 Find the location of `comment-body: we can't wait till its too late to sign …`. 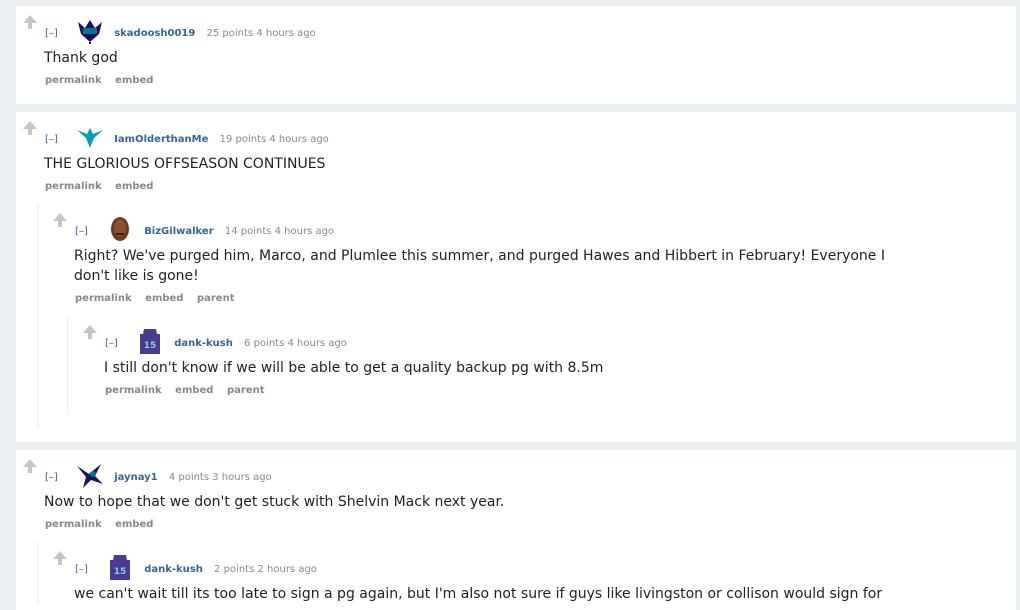

comment-body: we can't wait till its too late to sign … is located at coordinates (478, 594).